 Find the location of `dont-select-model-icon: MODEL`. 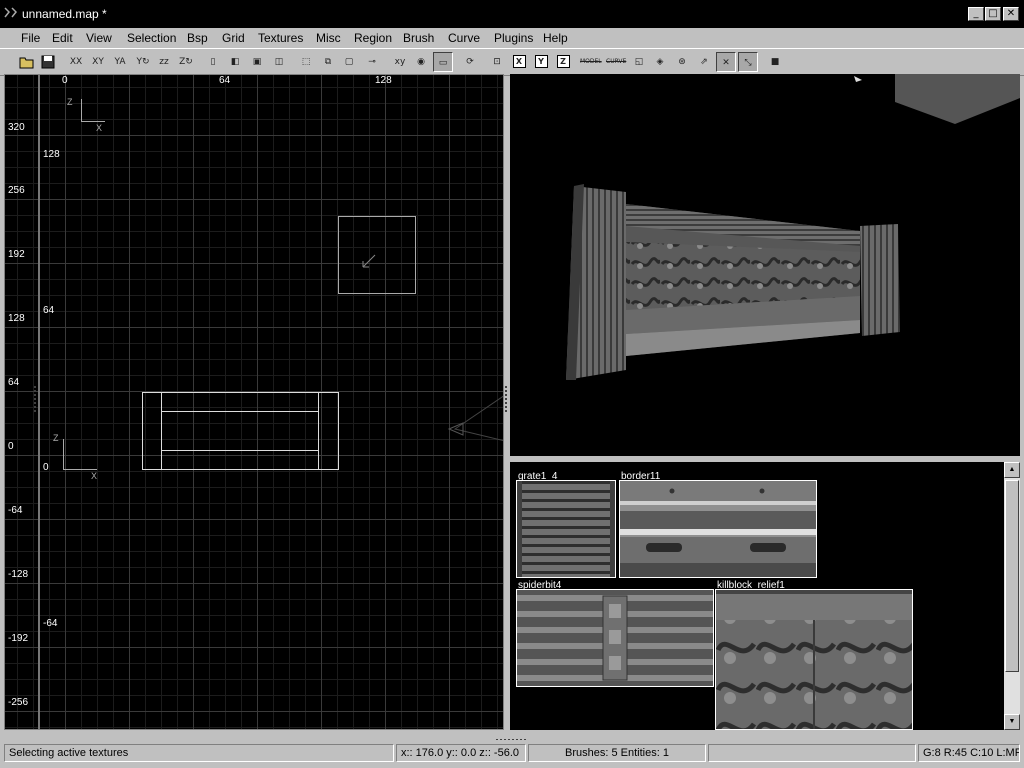

dont-select-model-icon: MODEL is located at coordinates (591, 62).